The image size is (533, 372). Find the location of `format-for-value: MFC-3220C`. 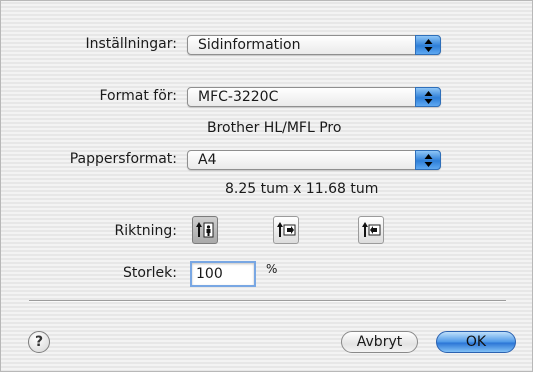

format-for-value: MFC-3220C is located at coordinates (238, 97).